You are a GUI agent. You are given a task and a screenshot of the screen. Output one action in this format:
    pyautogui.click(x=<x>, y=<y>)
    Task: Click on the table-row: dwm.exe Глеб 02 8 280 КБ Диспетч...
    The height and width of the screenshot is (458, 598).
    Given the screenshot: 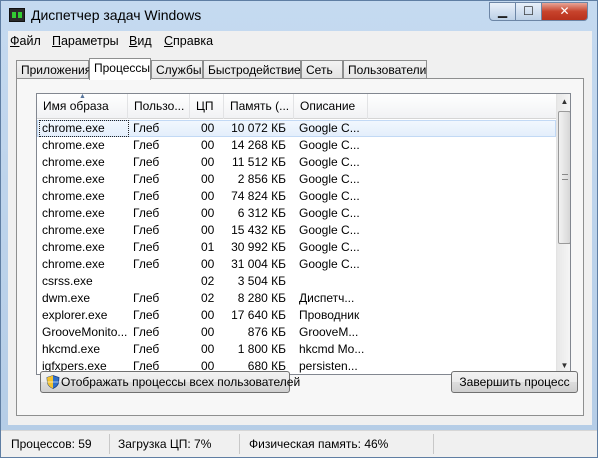 What is the action you would take?
    pyautogui.click(x=296, y=298)
    